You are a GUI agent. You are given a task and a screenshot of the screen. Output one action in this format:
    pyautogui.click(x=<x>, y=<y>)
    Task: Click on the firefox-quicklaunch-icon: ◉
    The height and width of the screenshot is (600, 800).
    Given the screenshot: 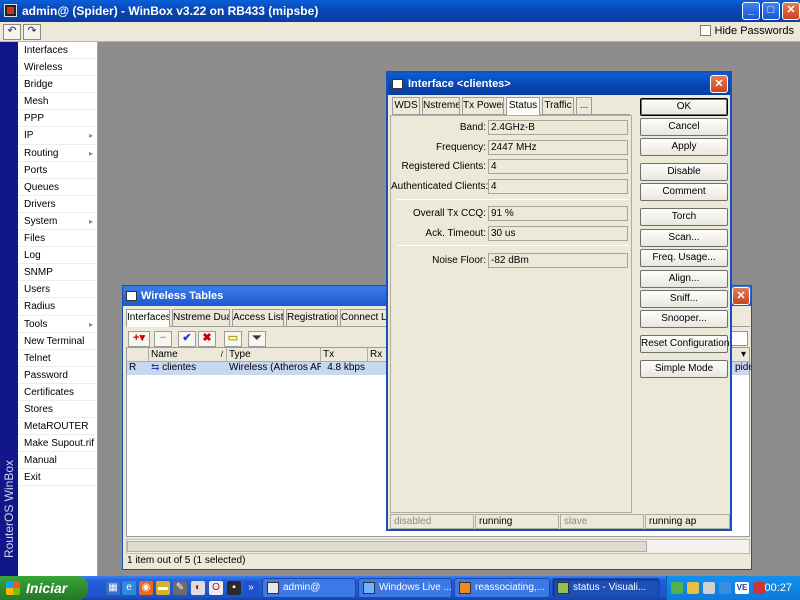 What is the action you would take?
    pyautogui.click(x=146, y=588)
    